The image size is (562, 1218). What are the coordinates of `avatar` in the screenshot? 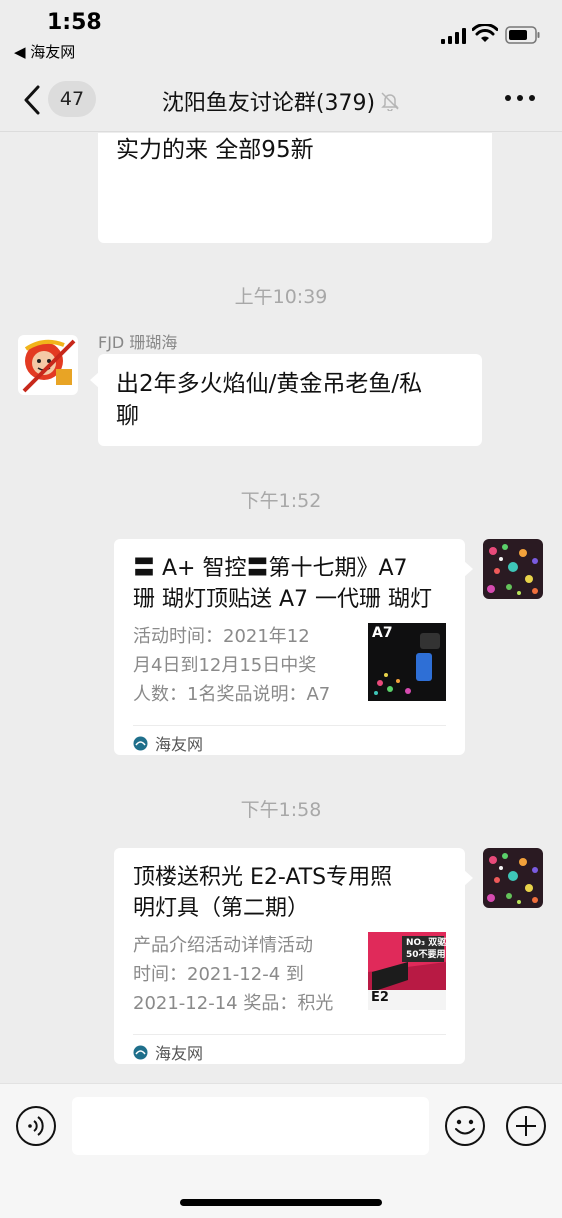 It's located at (48, 365).